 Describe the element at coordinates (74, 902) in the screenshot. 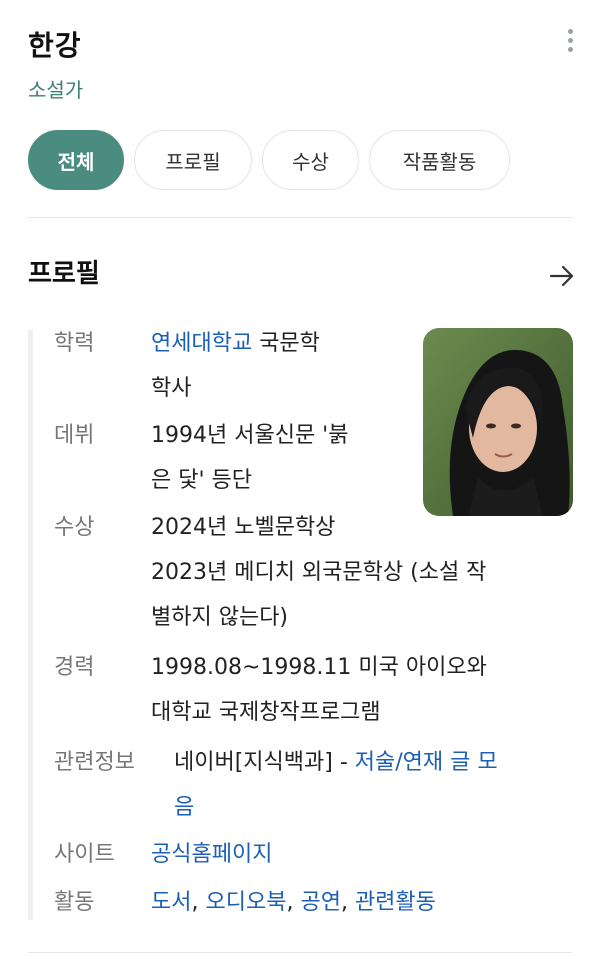

I see `activity-label: 활동` at that location.